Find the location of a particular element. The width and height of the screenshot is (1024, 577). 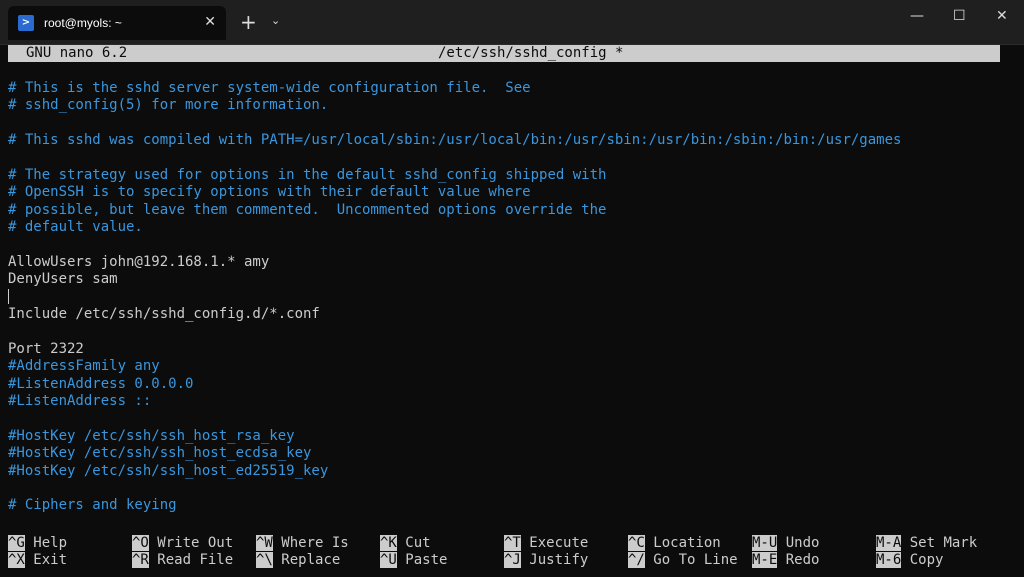

nano-header-bar: GNU nano 6.2 /etc/ssh/sshd_config * is located at coordinates (504, 53).